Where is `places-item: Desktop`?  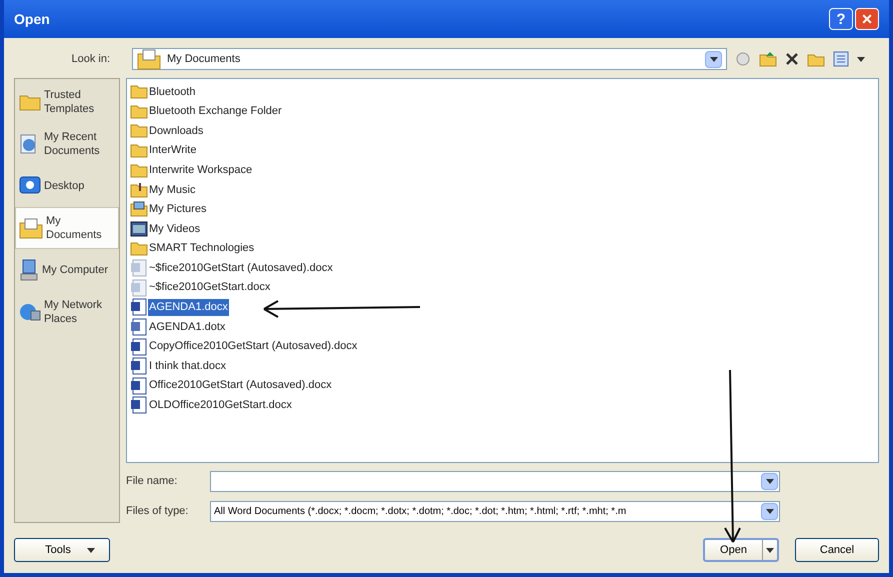
places-item: Desktop is located at coordinates (67, 186).